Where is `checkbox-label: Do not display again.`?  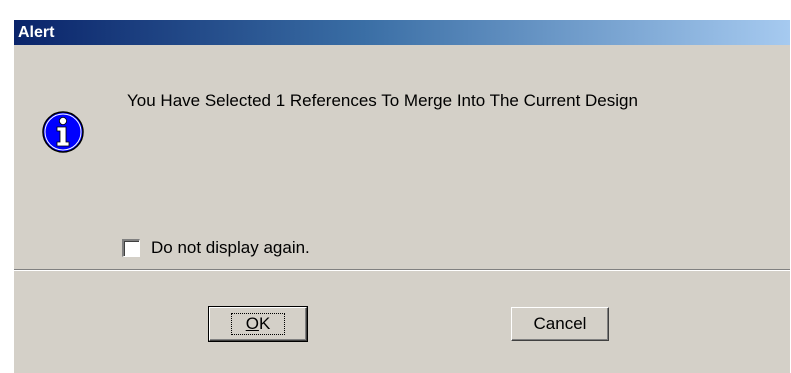 checkbox-label: Do not display again. is located at coordinates (230, 248).